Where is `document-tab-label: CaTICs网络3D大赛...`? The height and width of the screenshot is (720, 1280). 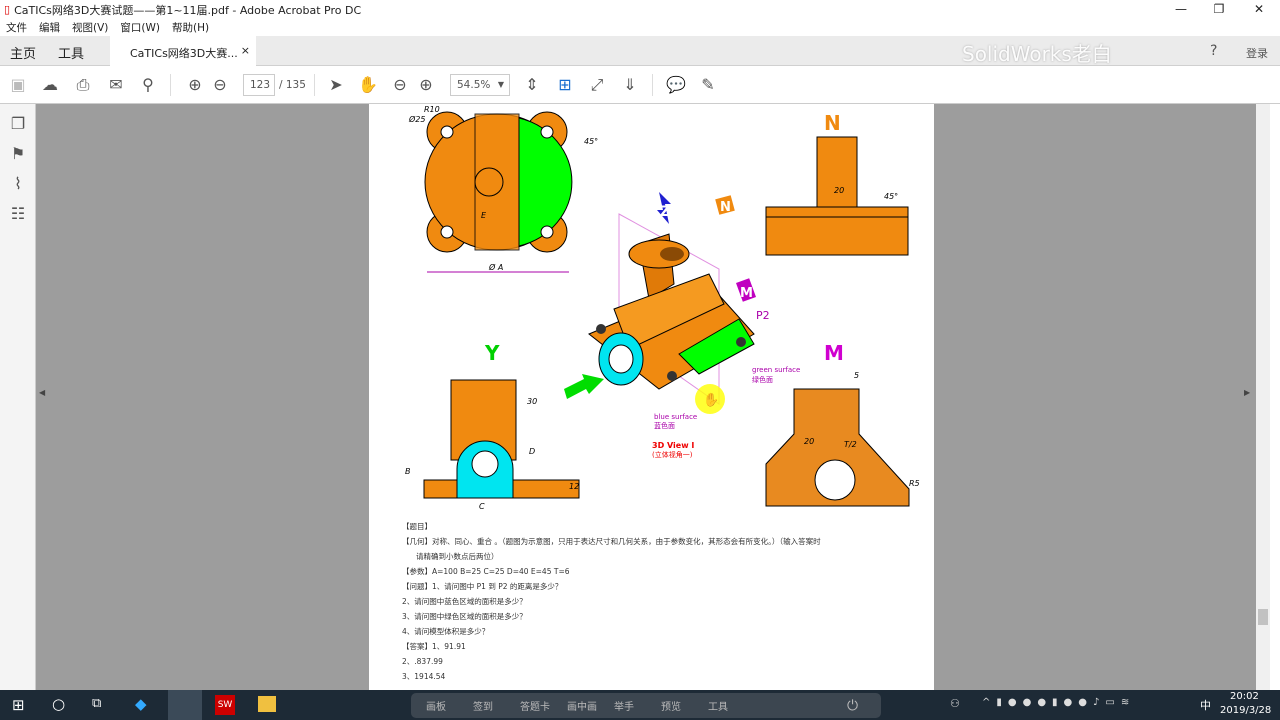 document-tab-label: CaTICs网络3D大赛... is located at coordinates (184, 53).